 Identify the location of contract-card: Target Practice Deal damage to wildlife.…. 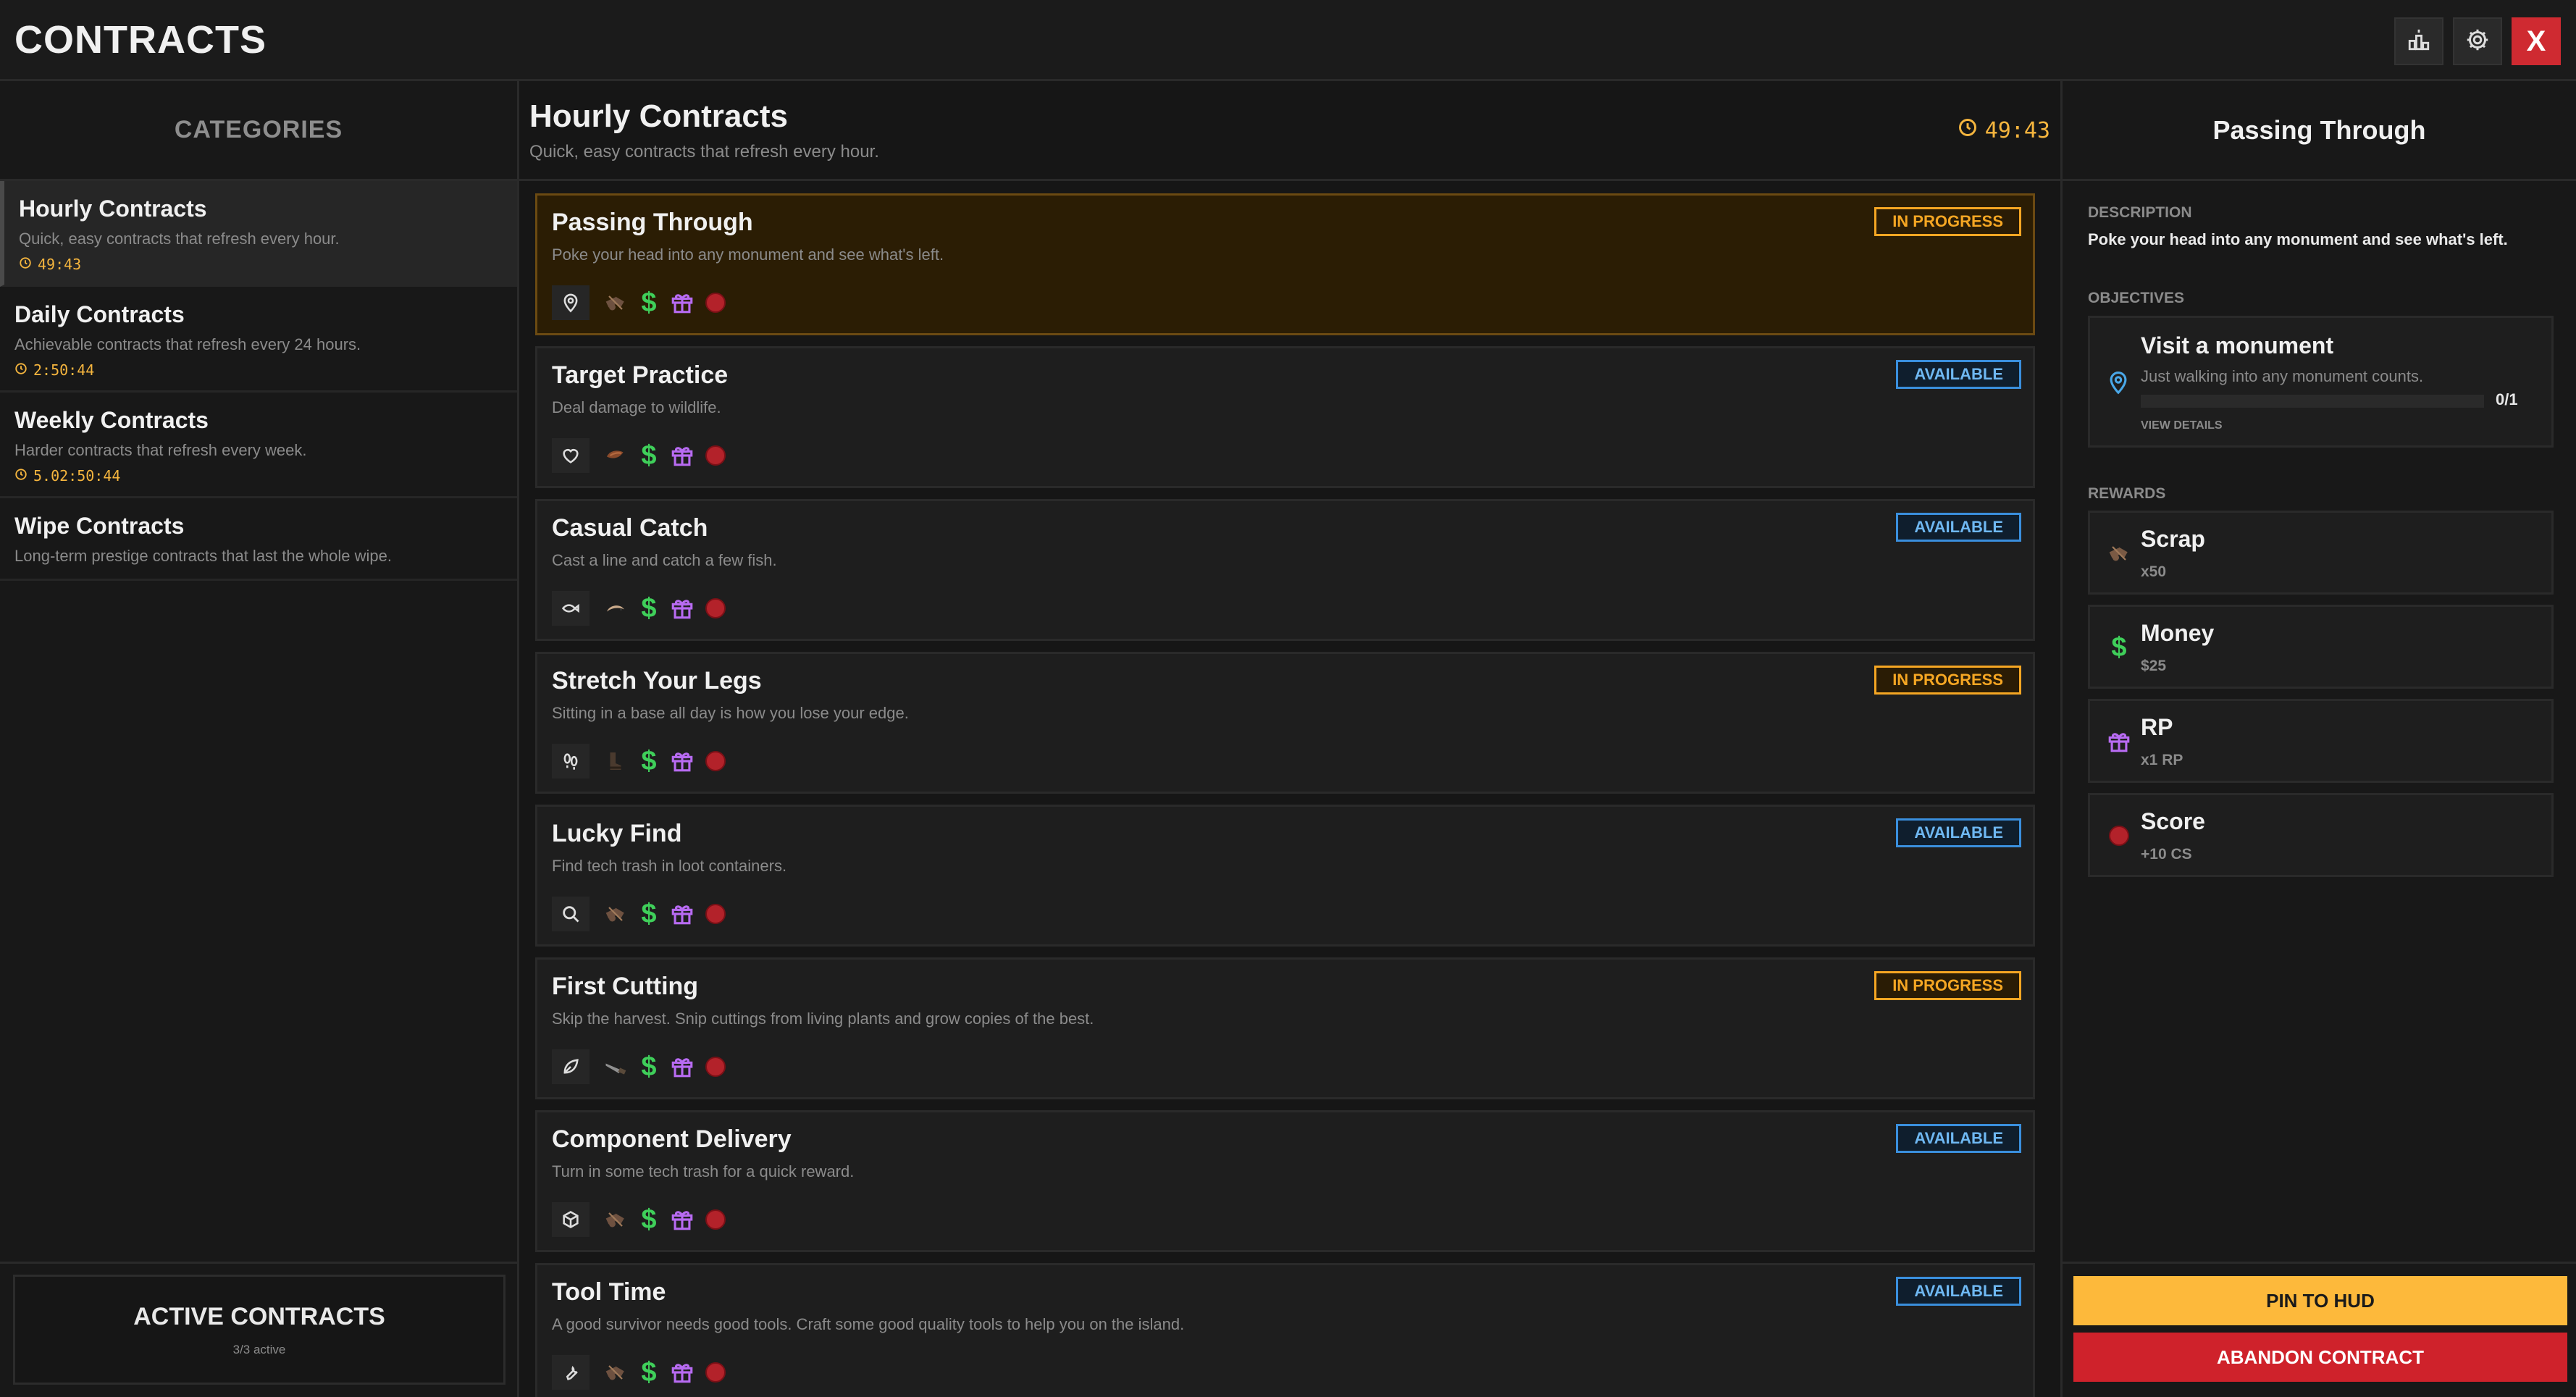
(1285, 417).